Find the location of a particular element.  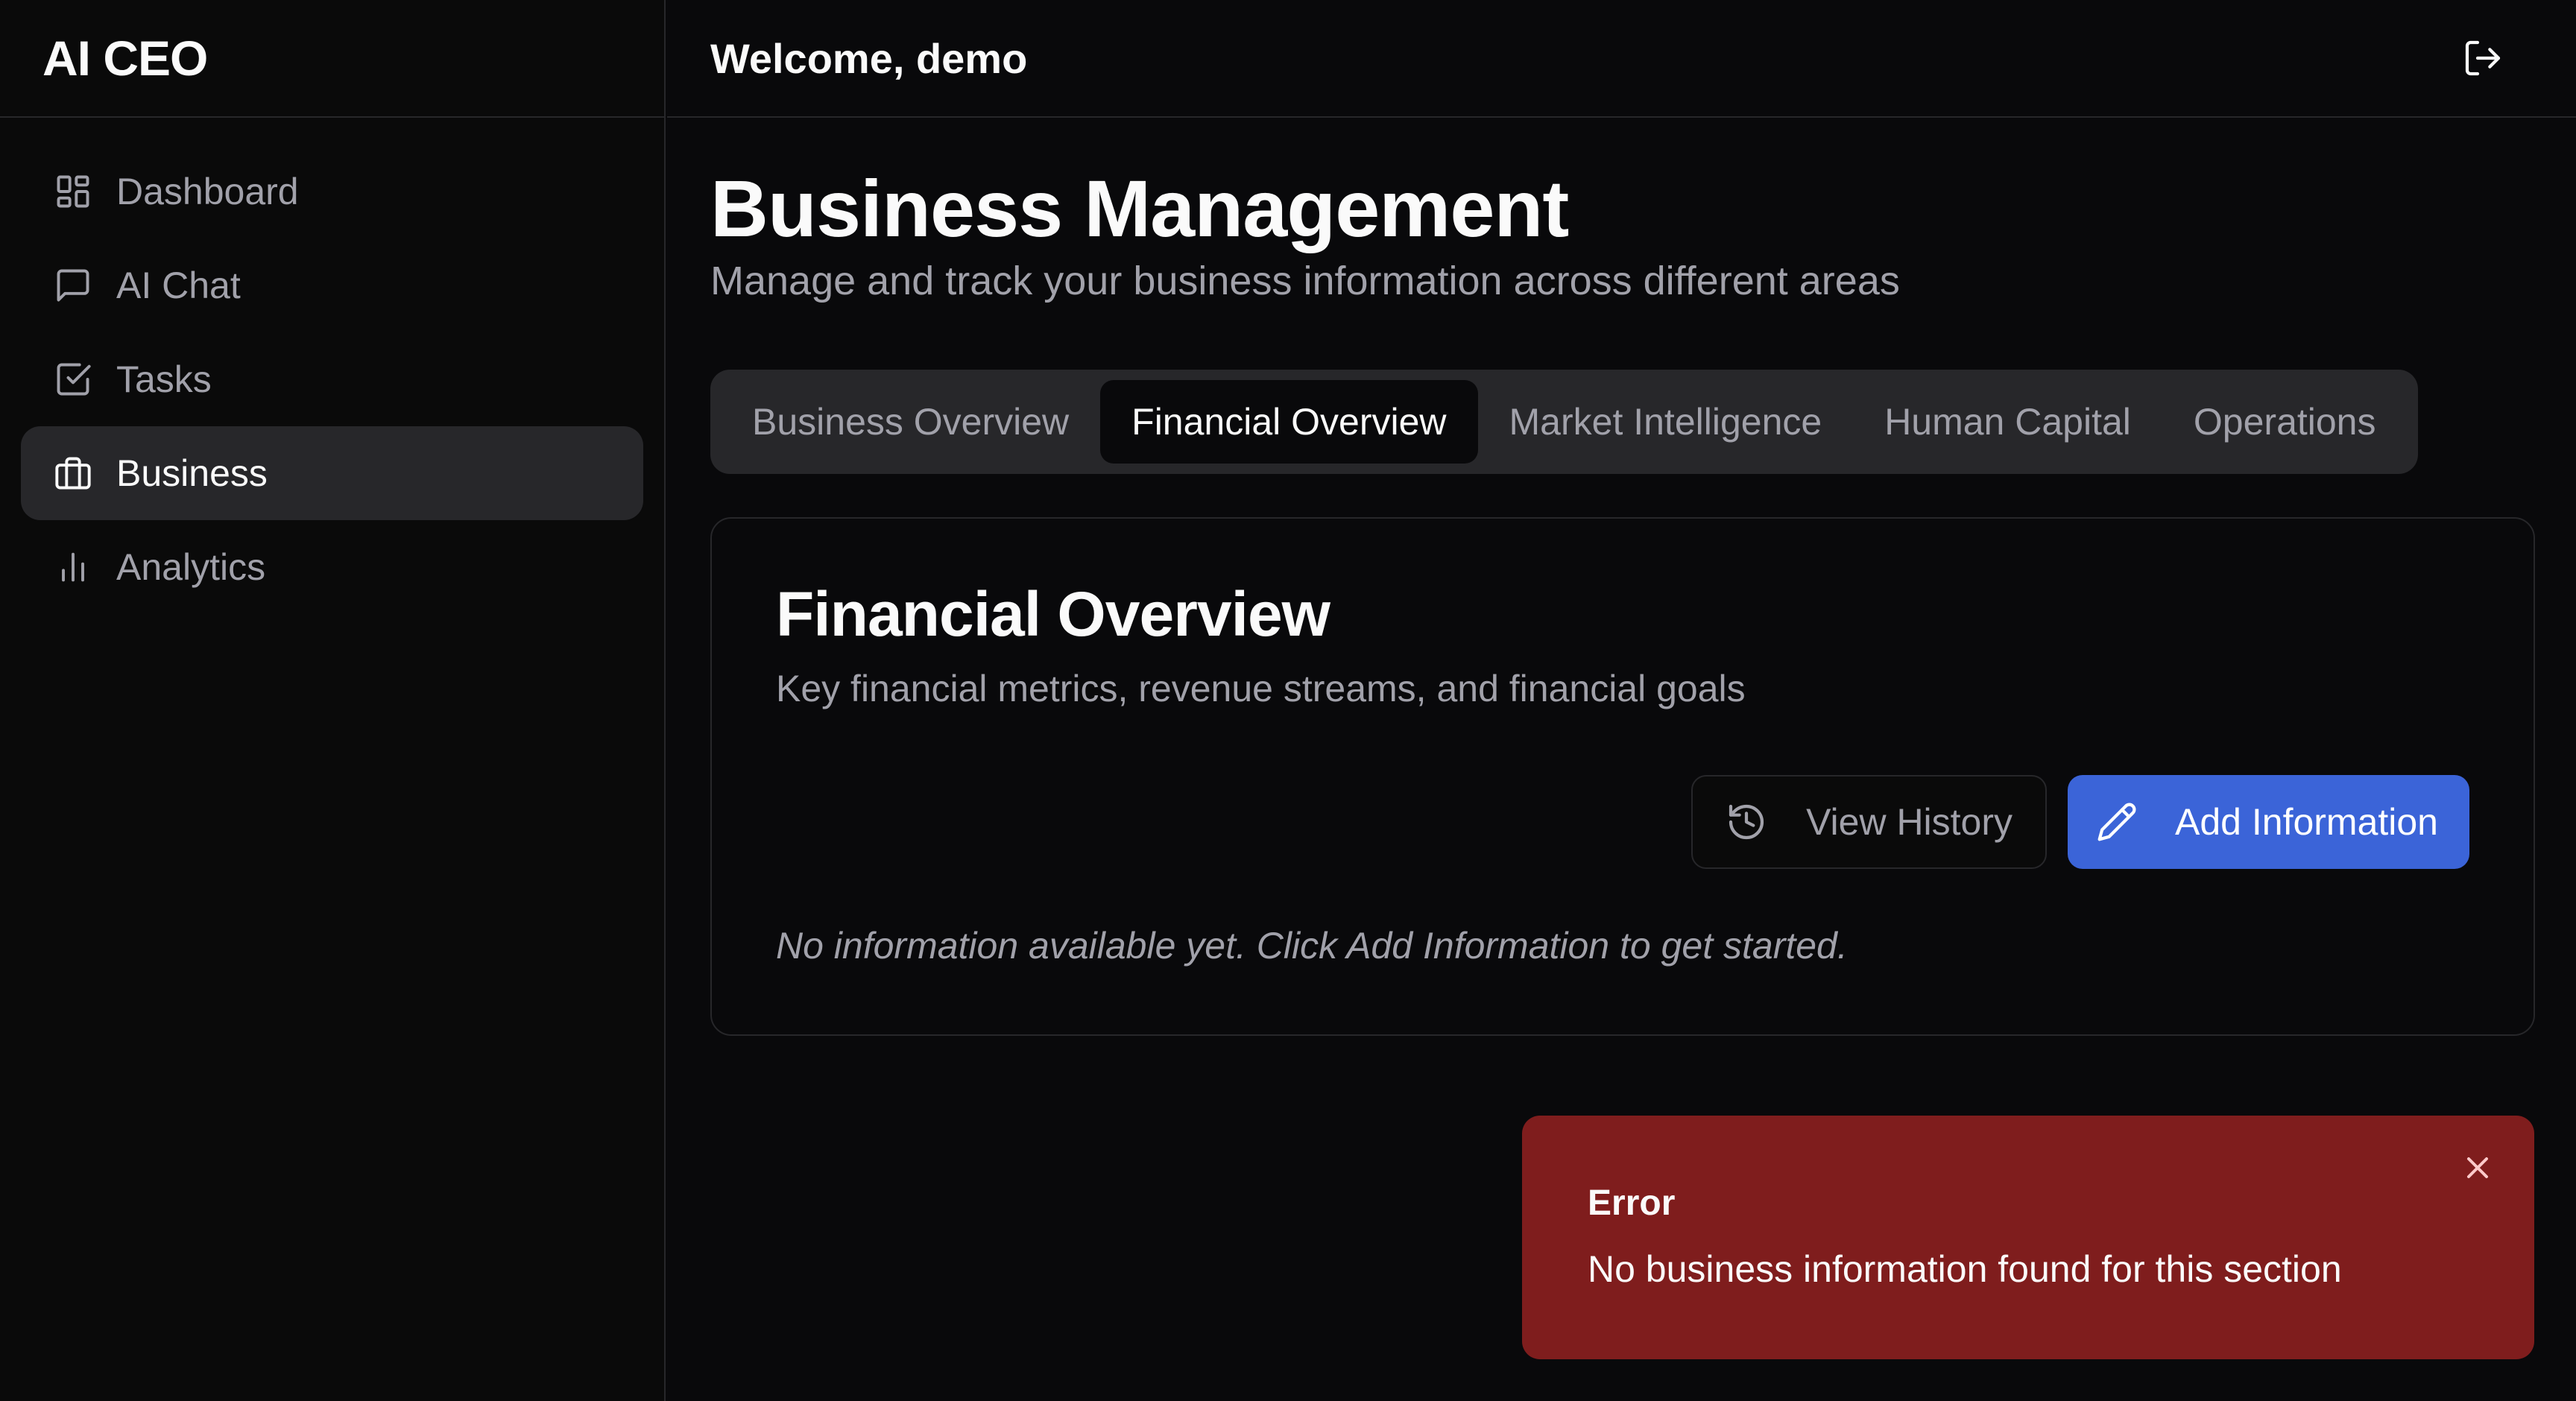

log-out-icon is located at coordinates (2483, 58).